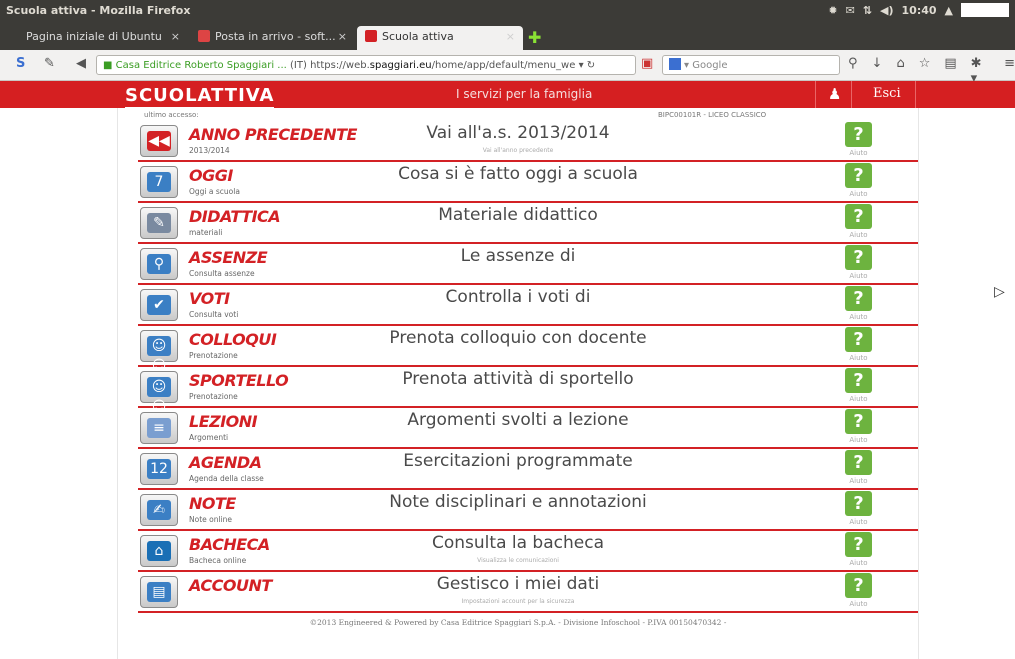 The width and height of the screenshot is (1015, 659). Describe the element at coordinates (518, 461) in the screenshot. I see `menu-item-description: Esercitazioni programmate` at that location.